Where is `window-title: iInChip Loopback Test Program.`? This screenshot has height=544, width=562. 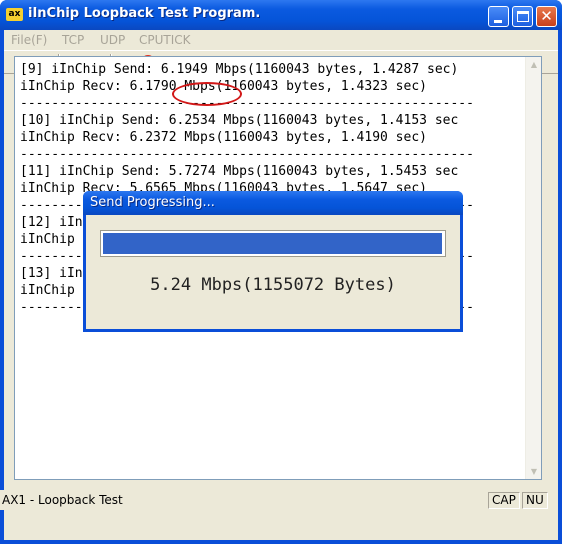
window-title: iInChip Loopback Test Program. is located at coordinates (144, 13).